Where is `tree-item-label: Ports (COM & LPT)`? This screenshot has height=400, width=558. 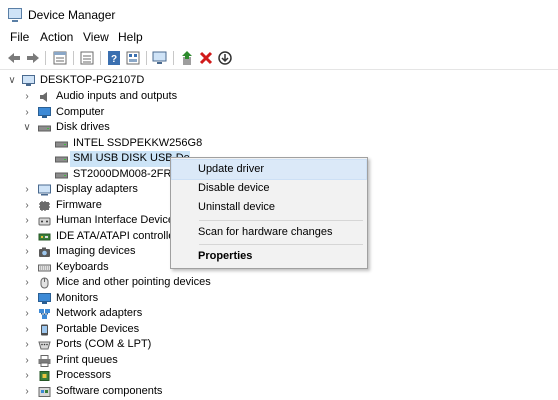
tree-item-label: Ports (COM & LPT) is located at coordinates (104, 344).